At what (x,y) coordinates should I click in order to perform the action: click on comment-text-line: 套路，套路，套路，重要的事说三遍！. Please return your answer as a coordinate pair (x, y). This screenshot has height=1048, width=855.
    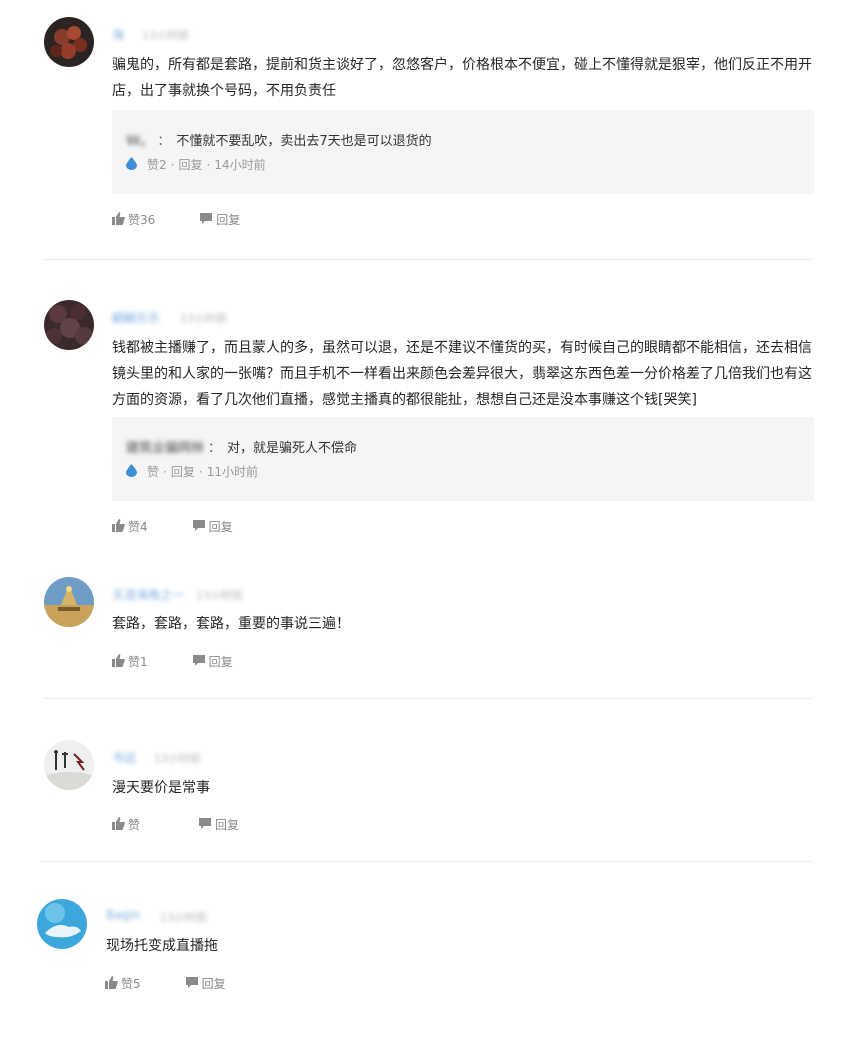
    Looking at the image, I should click on (231, 624).